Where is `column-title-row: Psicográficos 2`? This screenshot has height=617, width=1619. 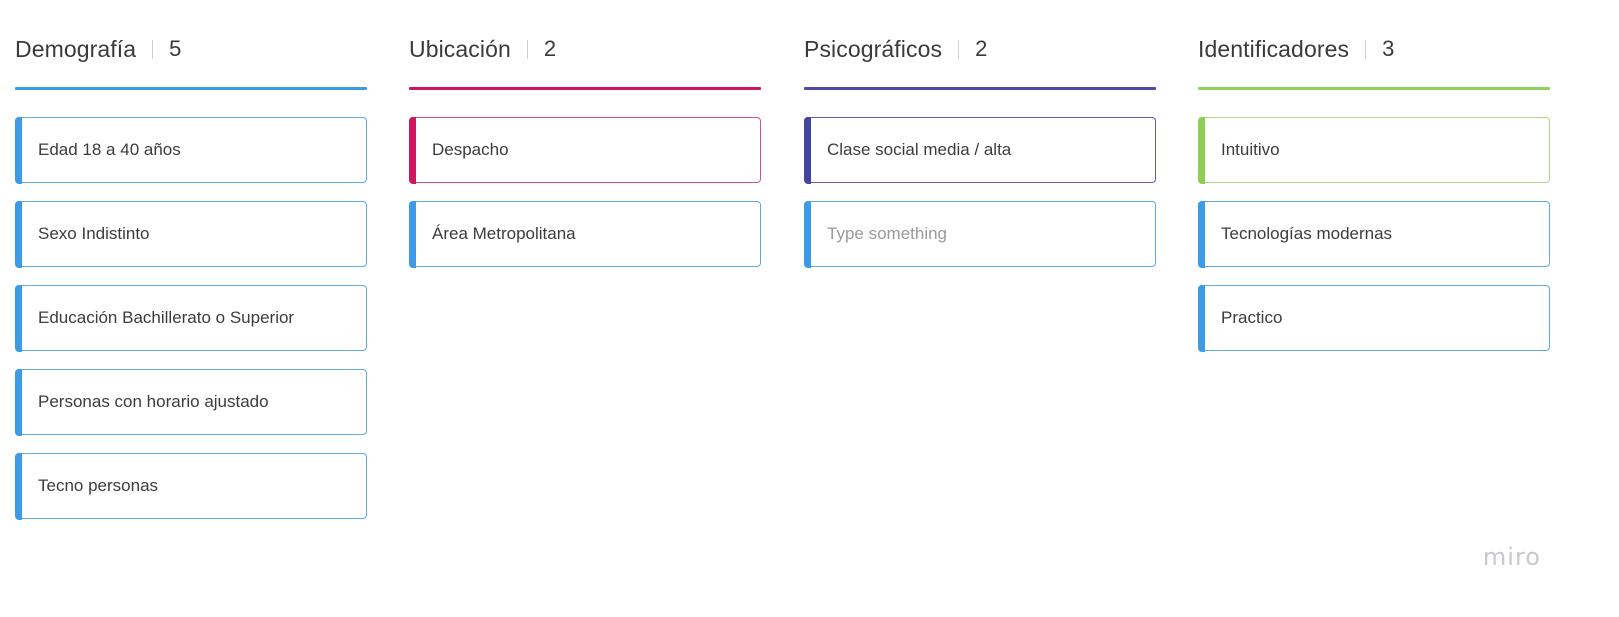 column-title-row: Psicográficos 2 is located at coordinates (895, 49).